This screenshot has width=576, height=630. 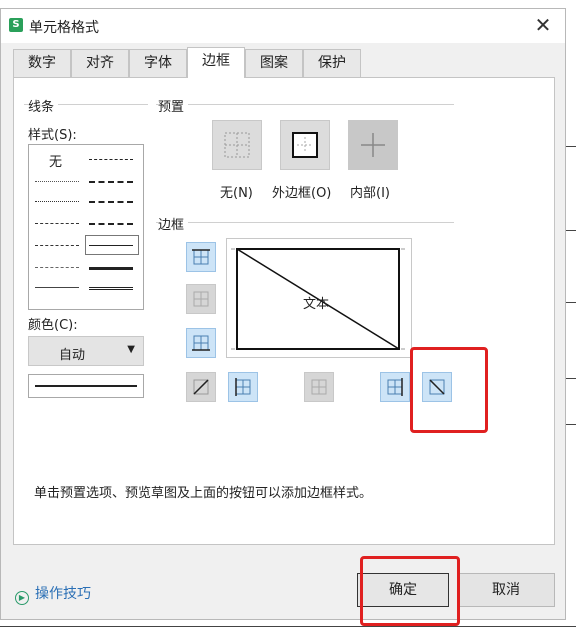 I want to click on hint-text: 单击预置选项、预览草图及上面的按钮可以添加边框样式。, so click(x=203, y=493).